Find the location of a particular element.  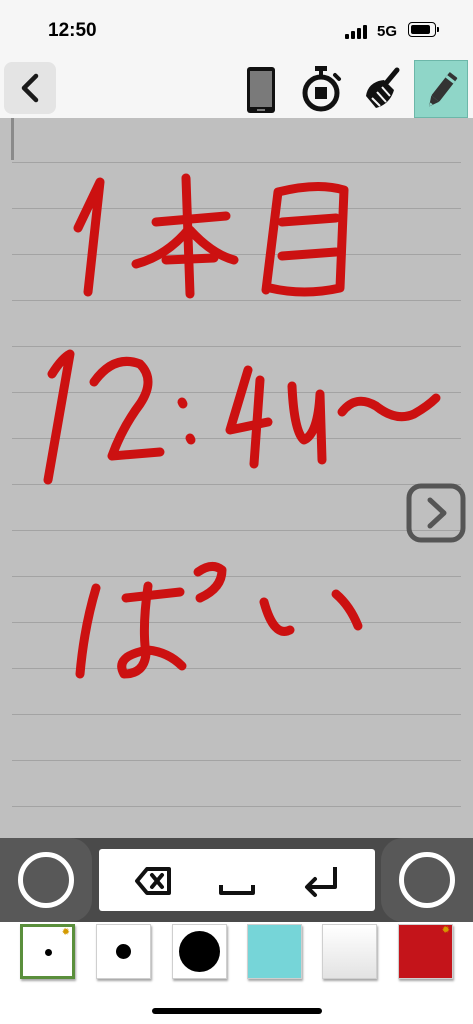

backspace-key is located at coordinates (153, 881).